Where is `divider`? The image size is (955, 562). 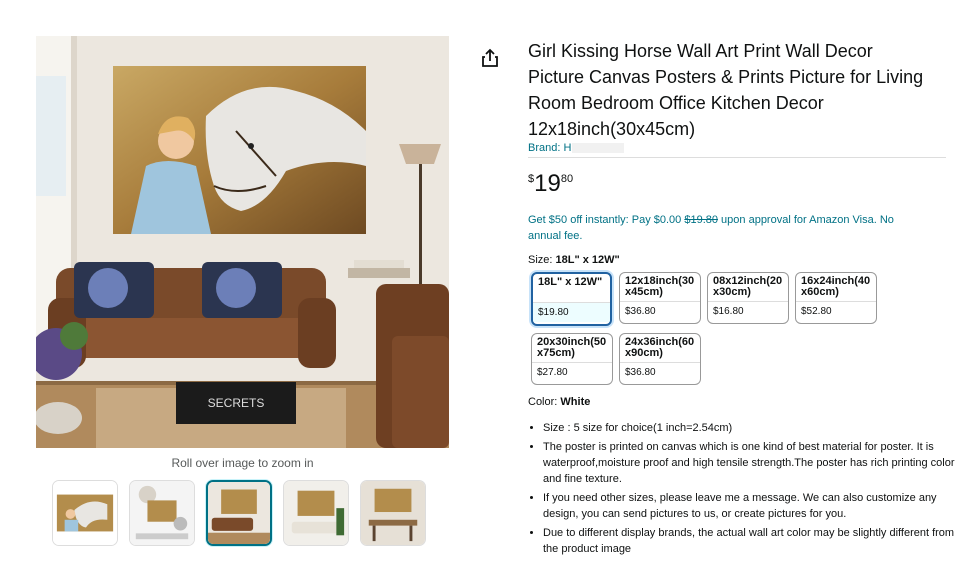 divider is located at coordinates (737, 157).